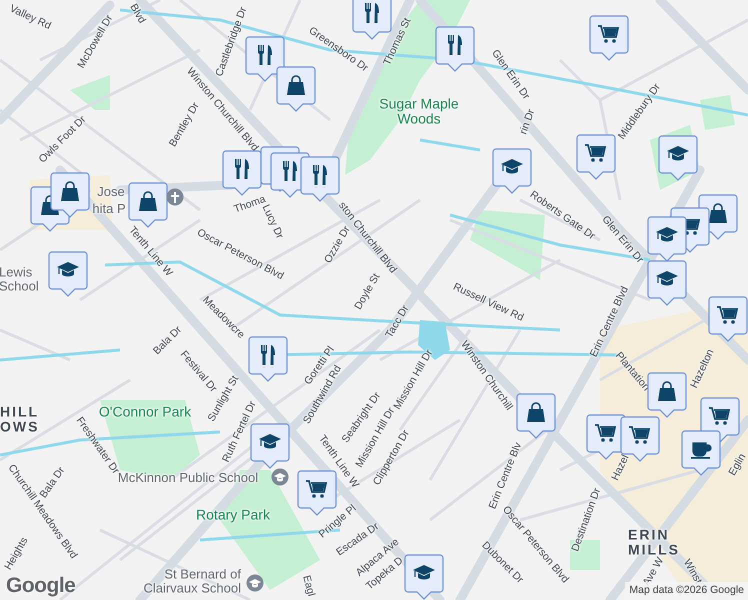  I want to click on street-label: Hazel, so click(621, 468).